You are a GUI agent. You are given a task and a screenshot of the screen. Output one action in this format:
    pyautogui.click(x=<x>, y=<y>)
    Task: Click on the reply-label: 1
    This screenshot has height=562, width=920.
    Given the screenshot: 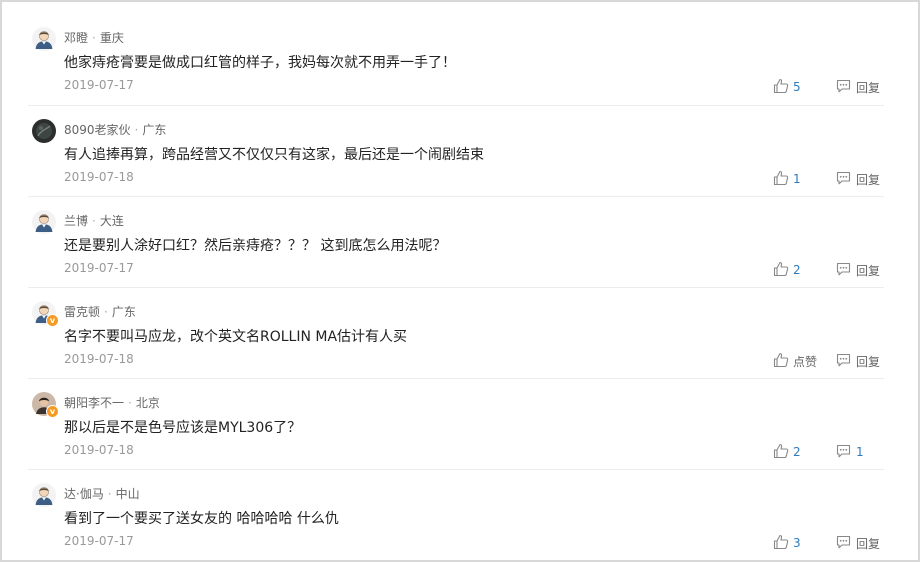 What is the action you would take?
    pyautogui.click(x=860, y=452)
    